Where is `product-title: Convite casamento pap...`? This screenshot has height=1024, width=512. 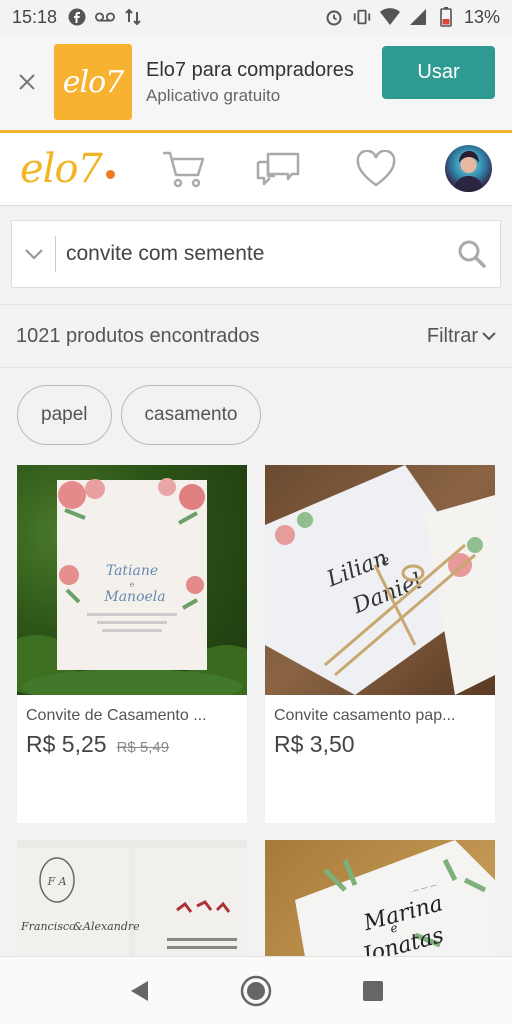
product-title: Convite casamento pap... is located at coordinates (380, 716).